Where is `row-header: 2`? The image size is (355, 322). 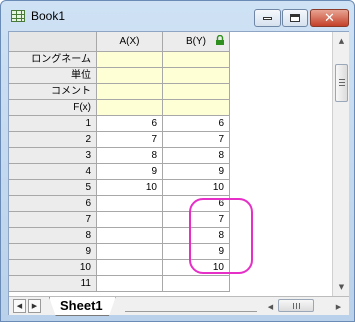 row-header: 2 is located at coordinates (53, 140).